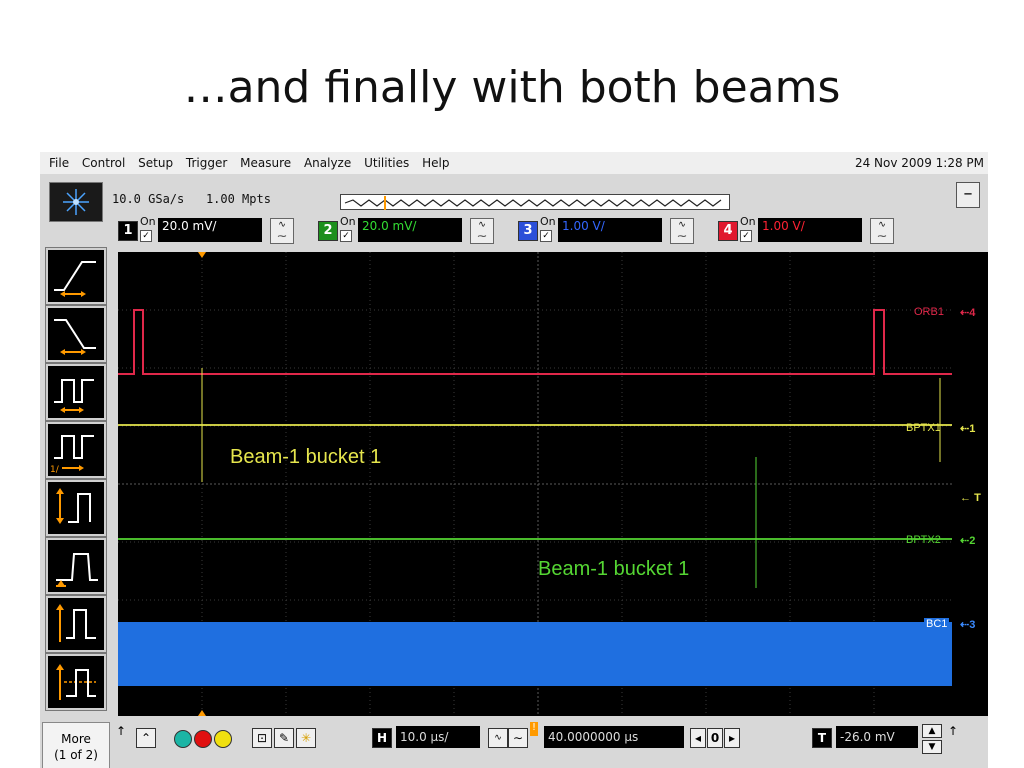 Image resolution: width=1024 pixels, height=768 pixels. Describe the element at coordinates (967, 428) in the screenshot. I see `bptx1-ground-marker: ⇠1` at that location.